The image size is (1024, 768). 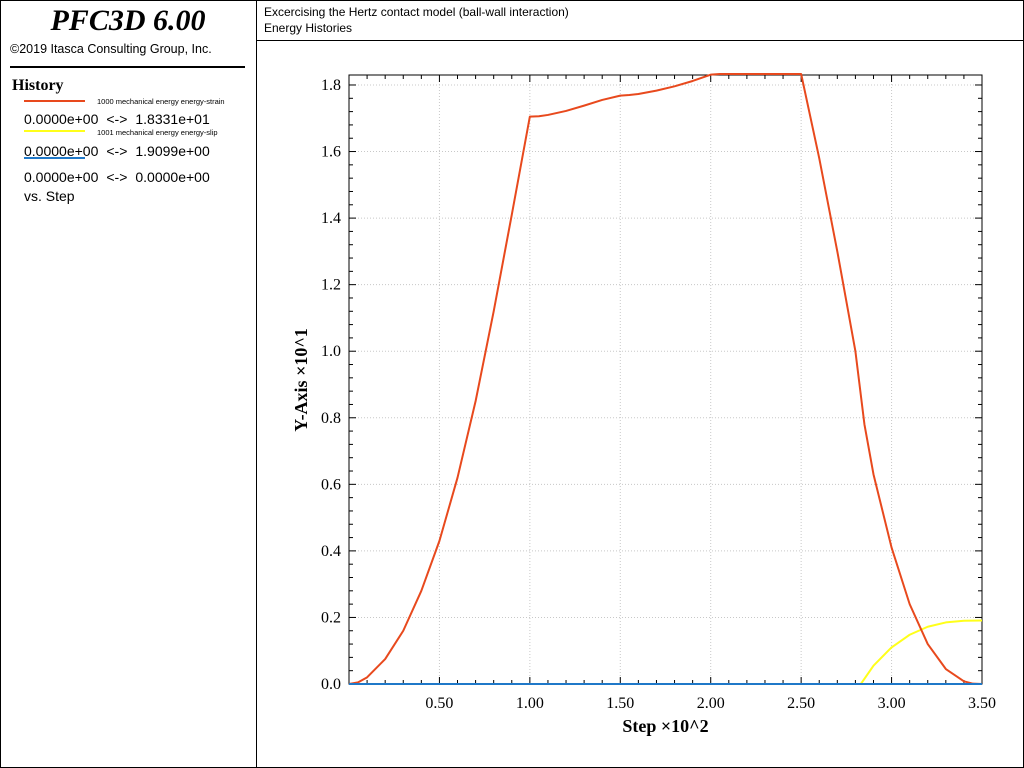 What do you see at coordinates (127, 67) in the screenshot?
I see `logo-divider` at bounding box center [127, 67].